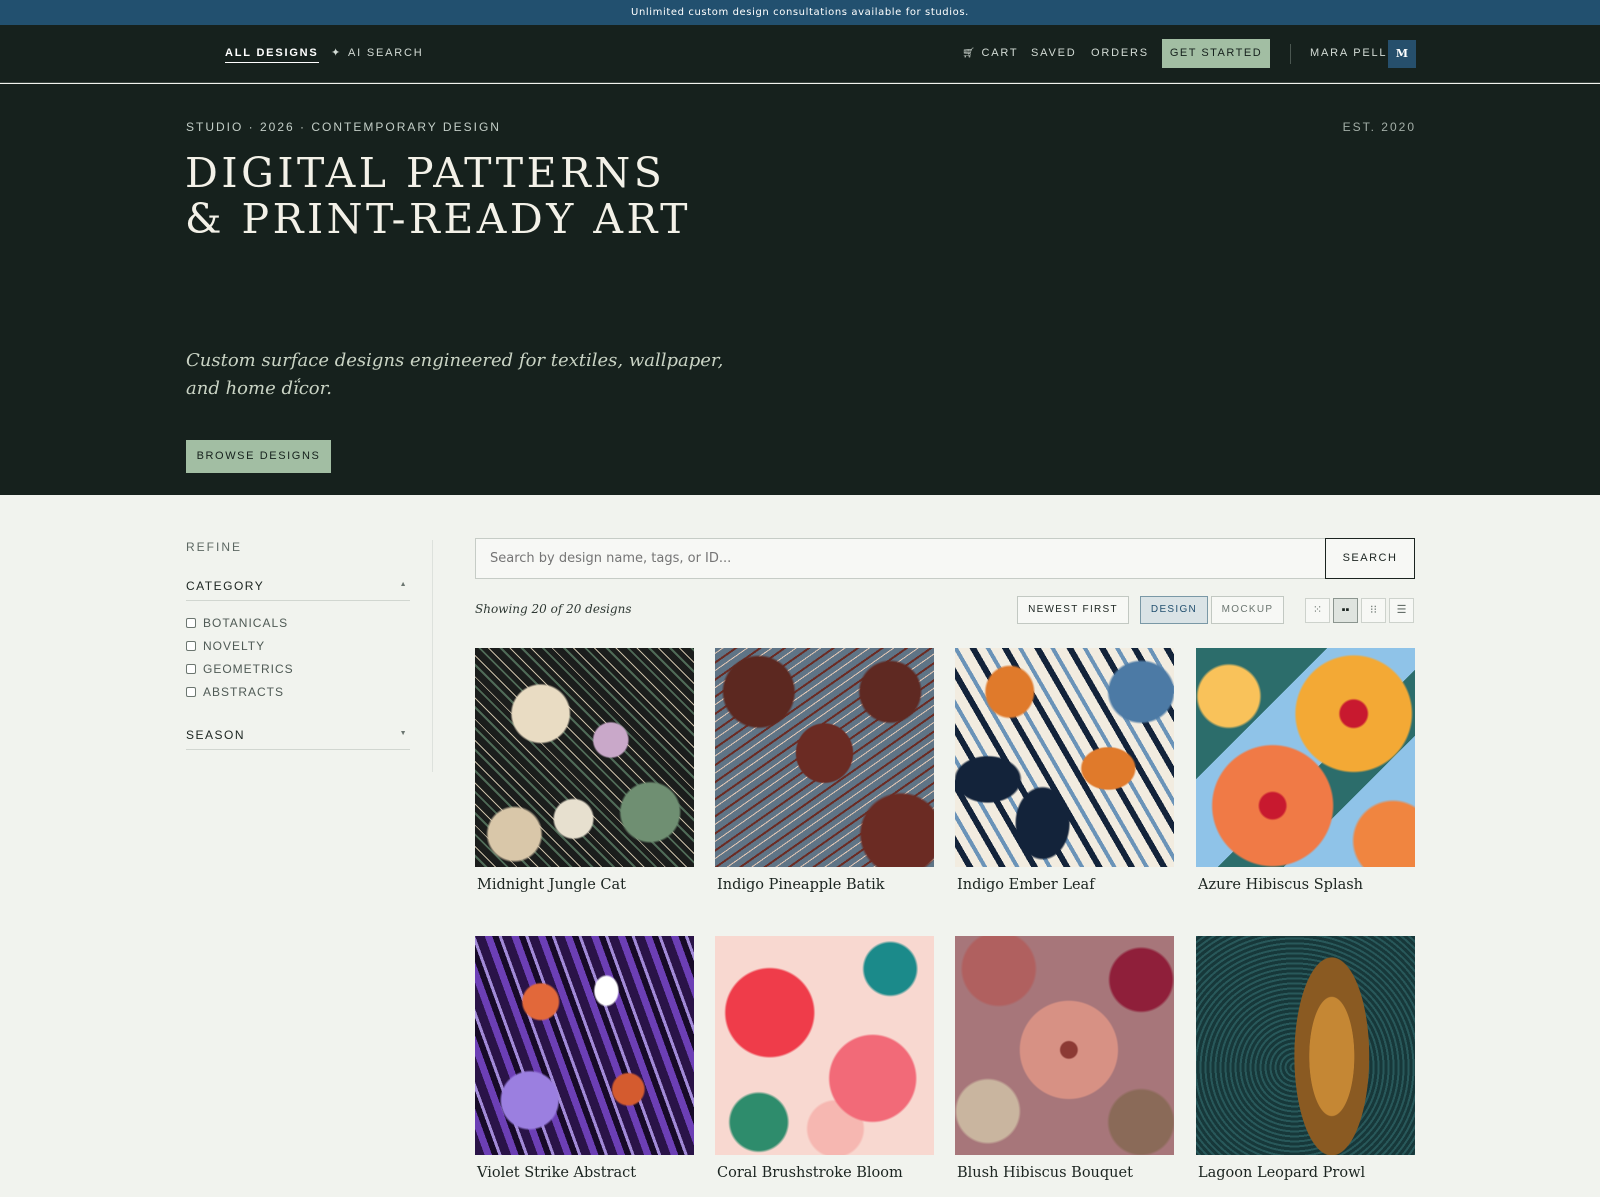  I want to click on design-card: Lagoon Leopard Prowl, so click(1305, 1058).